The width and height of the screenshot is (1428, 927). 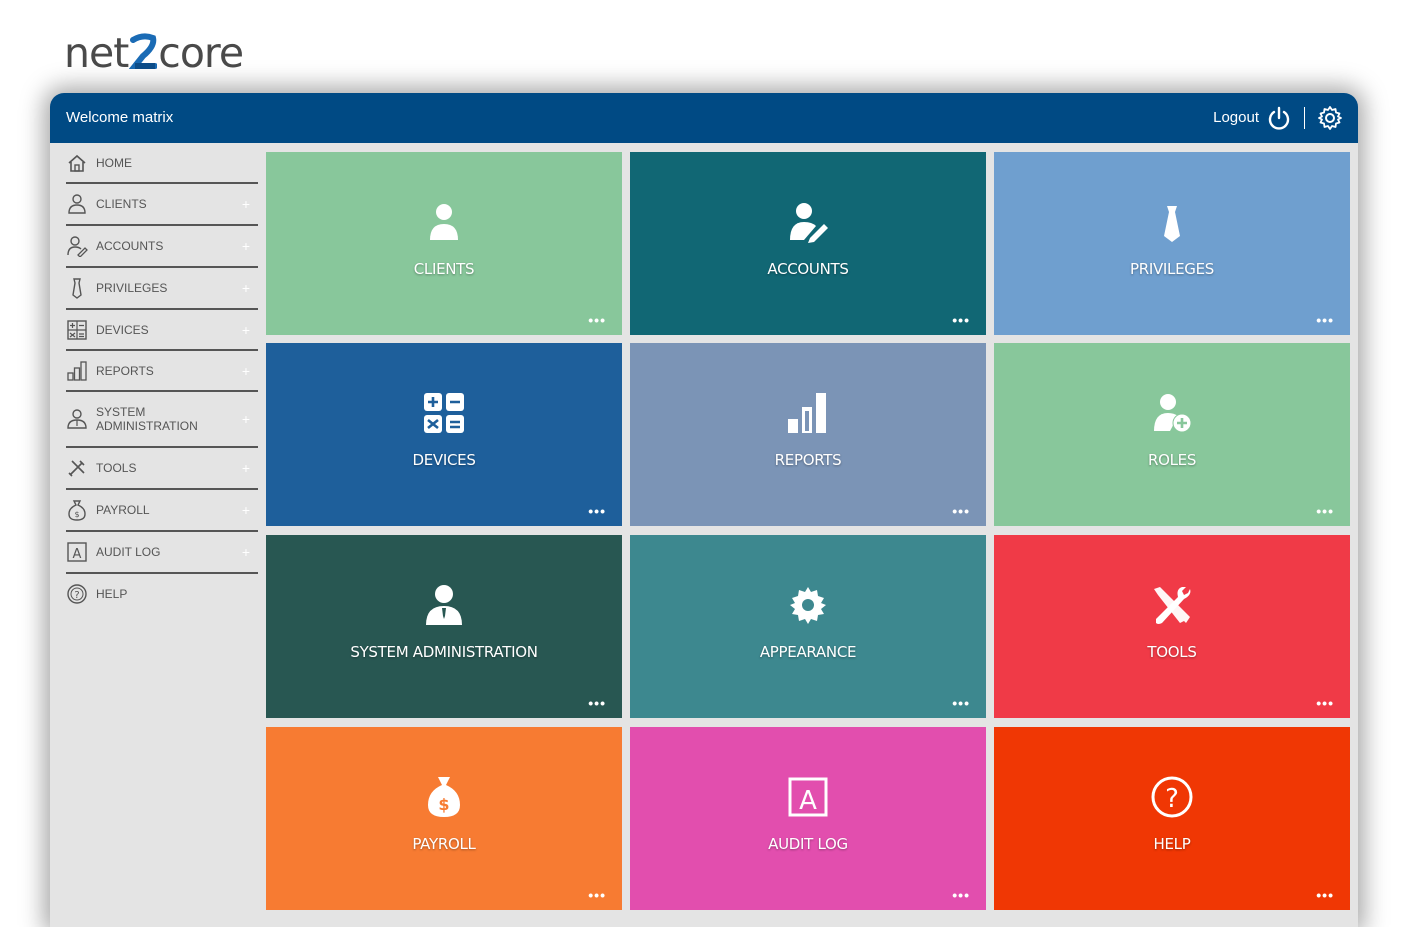 I want to click on welcome-text: Welcome matrix, so click(x=120, y=117).